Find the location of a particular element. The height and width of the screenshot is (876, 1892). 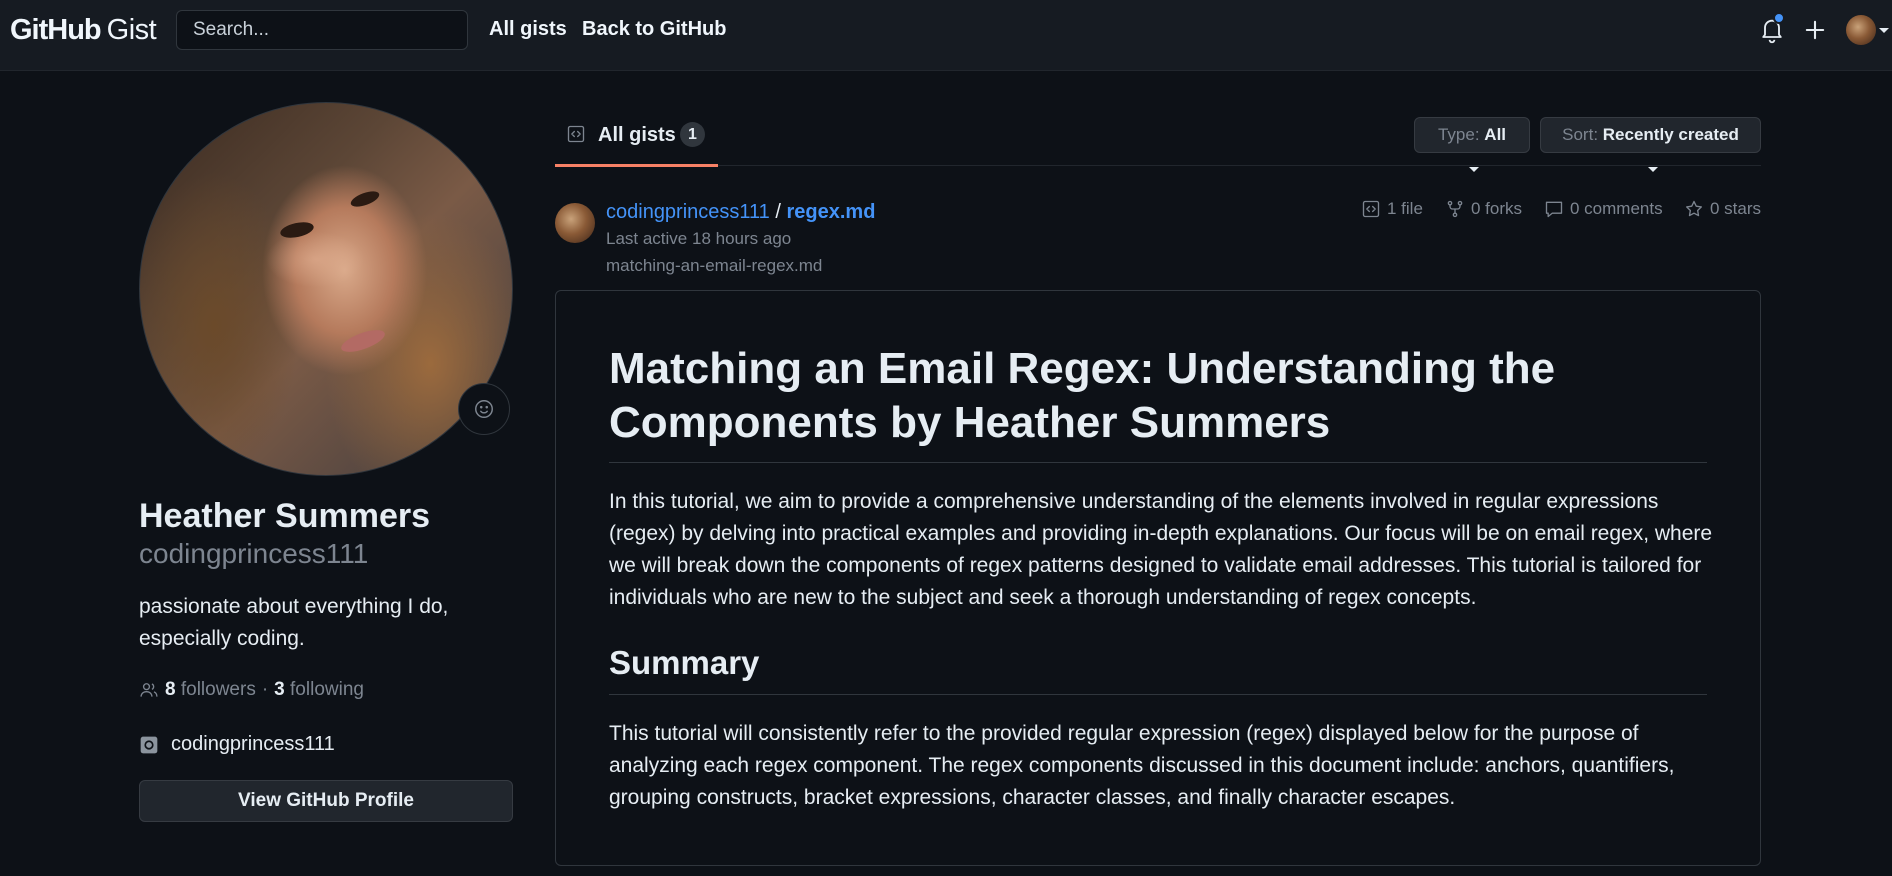

follow-stats: 8 followers · 3 following is located at coordinates (251, 690).